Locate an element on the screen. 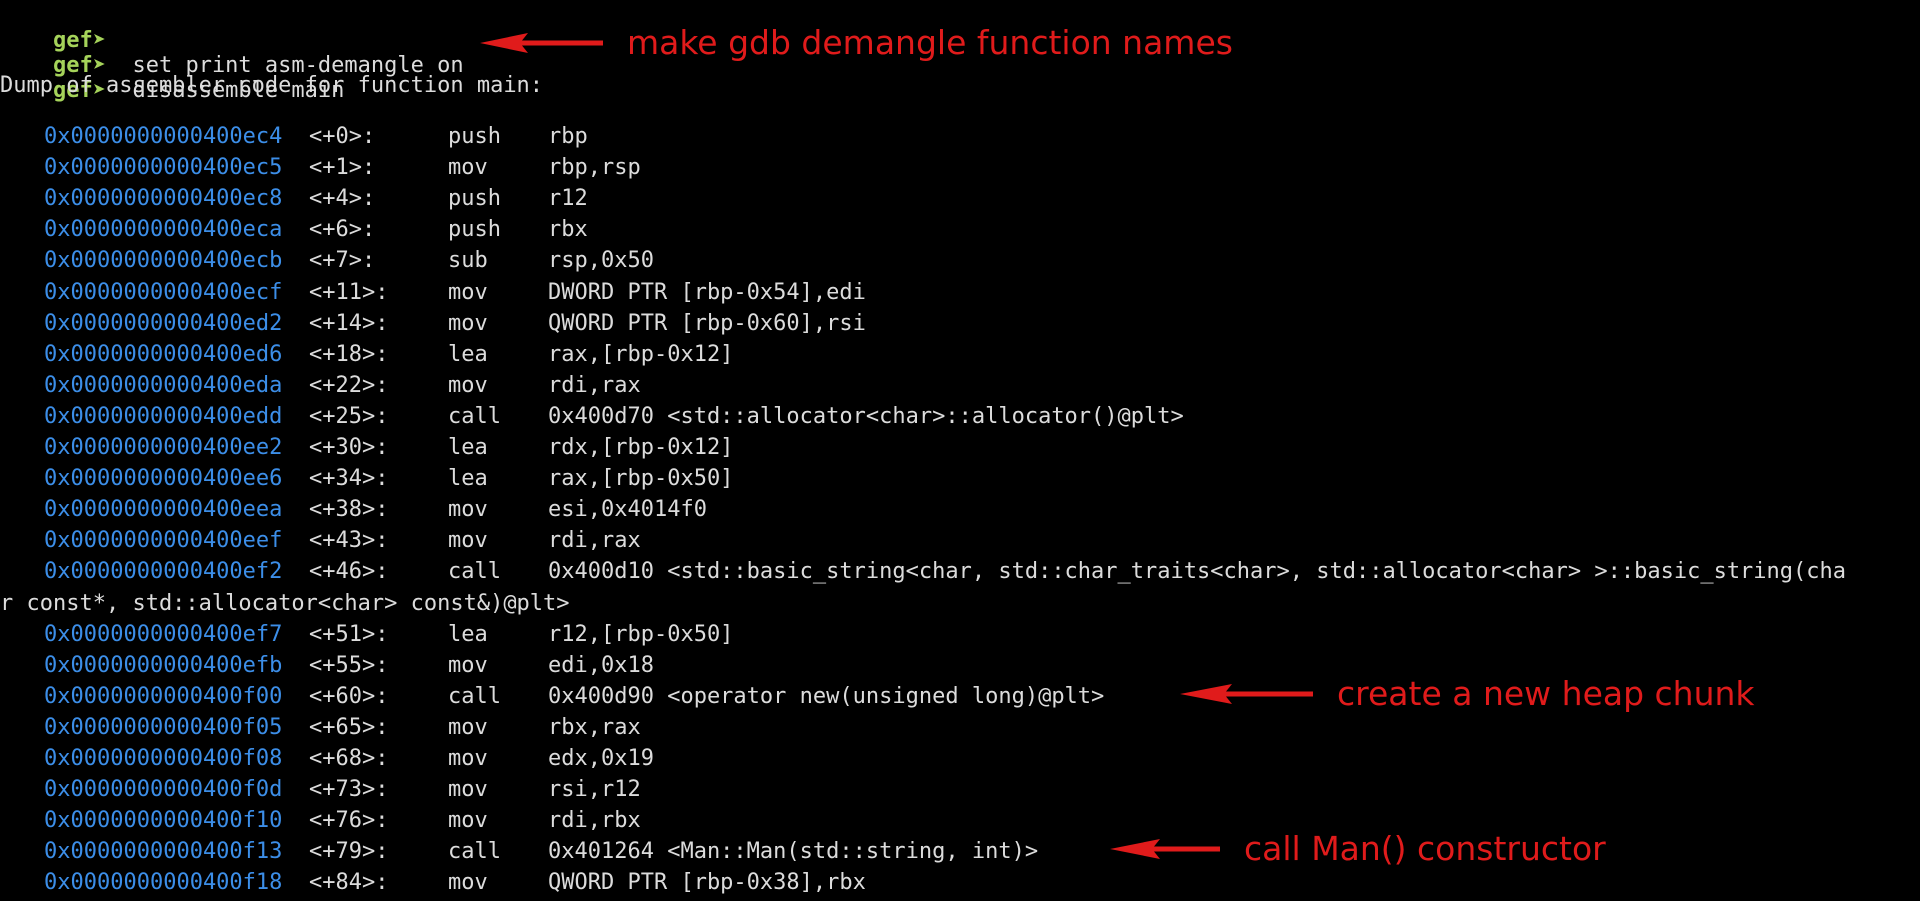  asm-address: 0x0000000000400ecb is located at coordinates (163, 260).